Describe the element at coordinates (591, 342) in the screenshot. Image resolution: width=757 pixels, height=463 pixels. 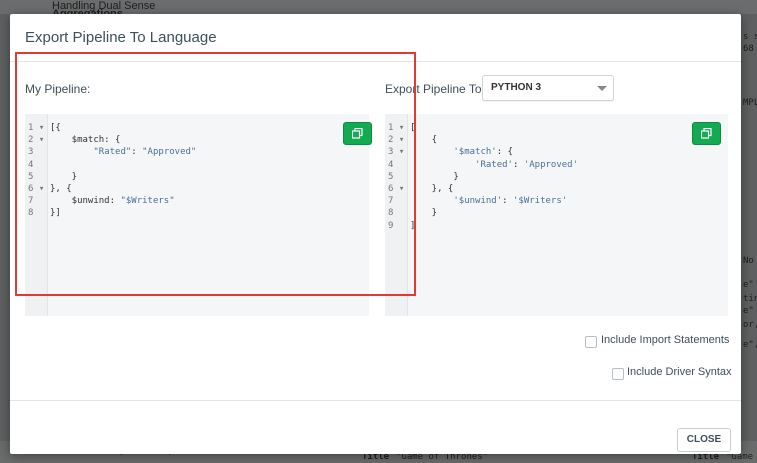
I see `include-import-checkbox` at that location.